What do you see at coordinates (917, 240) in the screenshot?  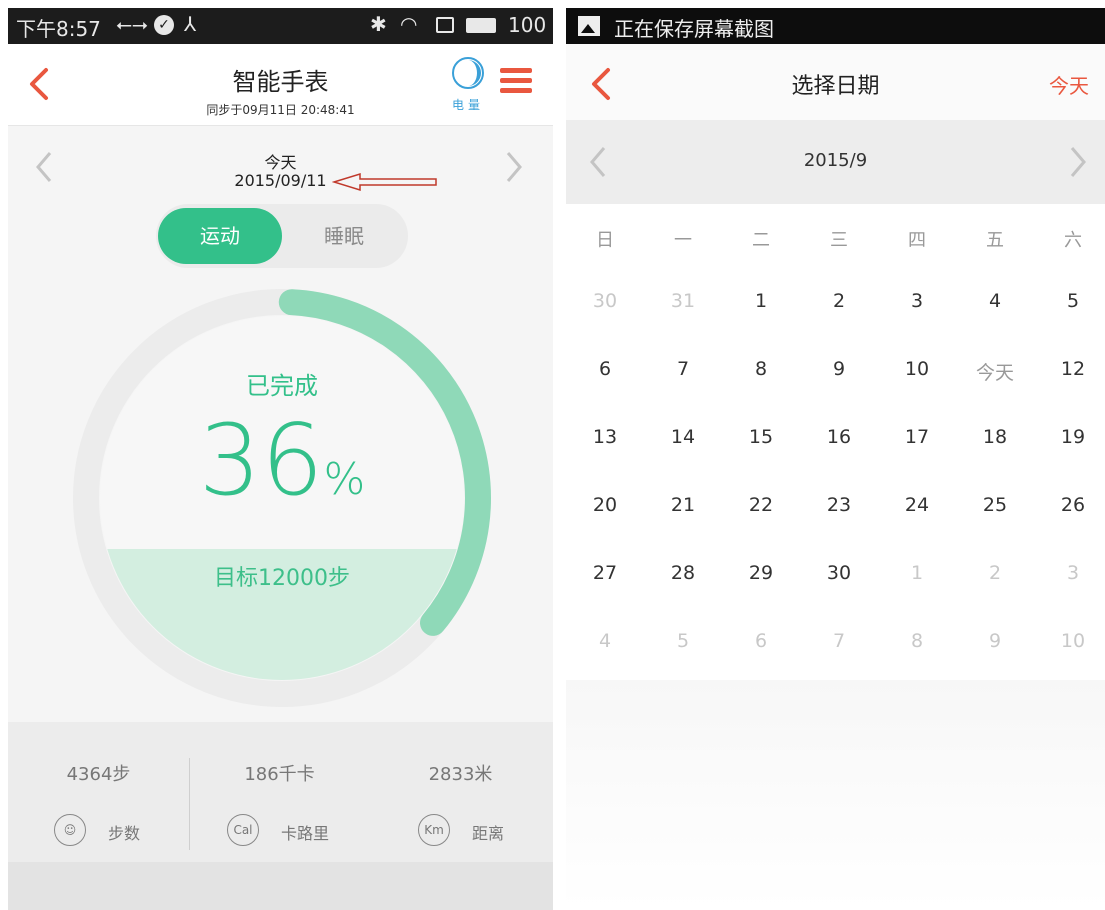 I see `weekday-header: 四` at bounding box center [917, 240].